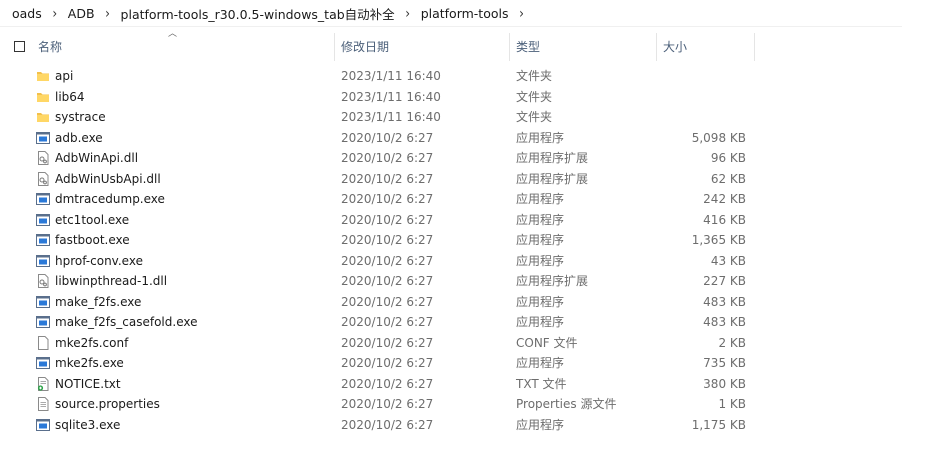  Describe the element at coordinates (365, 47) in the screenshot. I see `column-header-date: 修改日期` at that location.